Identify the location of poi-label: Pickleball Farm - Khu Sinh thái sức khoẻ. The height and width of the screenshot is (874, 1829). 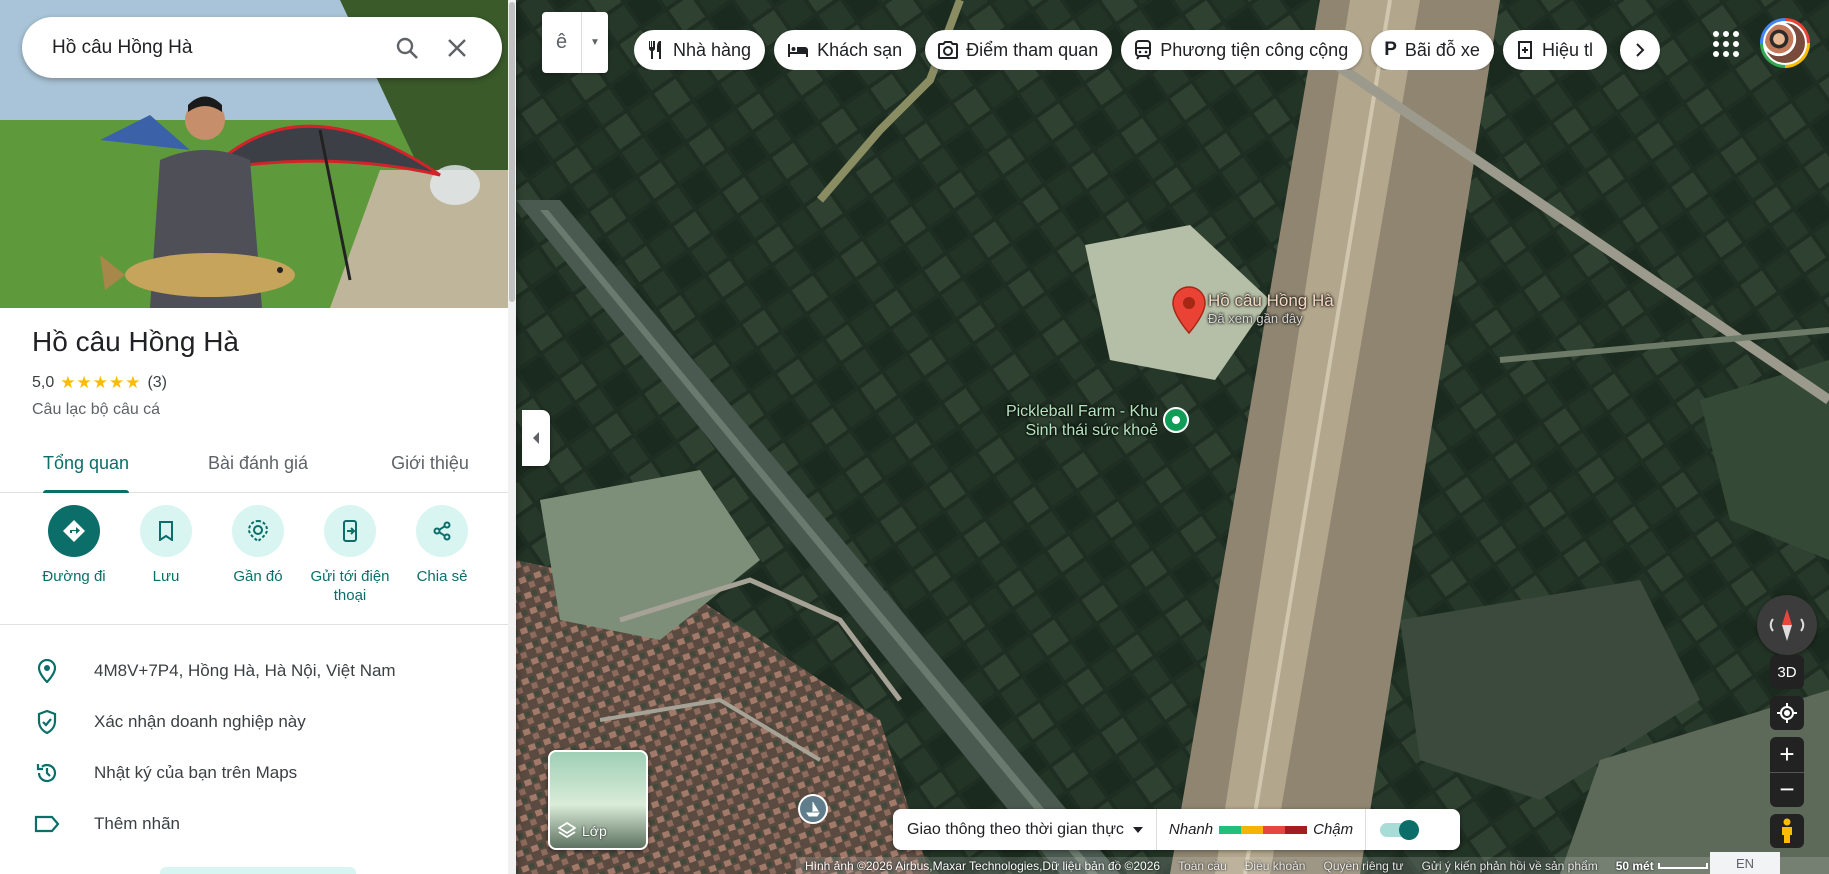
(1067, 421).